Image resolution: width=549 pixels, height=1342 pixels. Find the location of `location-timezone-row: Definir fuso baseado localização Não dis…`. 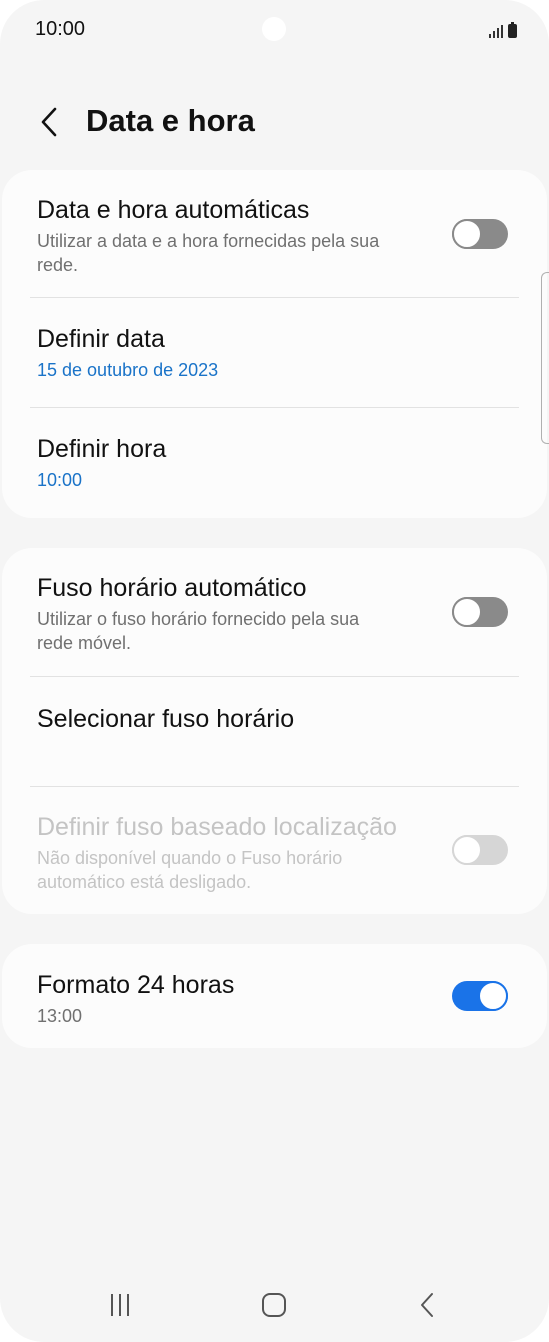

location-timezone-row: Definir fuso baseado localização Não dis… is located at coordinates (274, 850).